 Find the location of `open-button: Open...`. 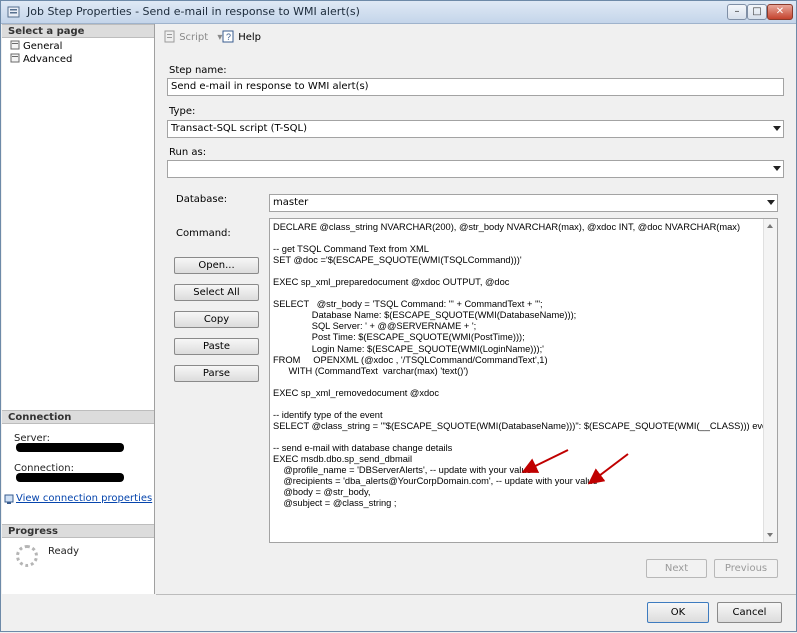

open-button: Open... is located at coordinates (216, 265).